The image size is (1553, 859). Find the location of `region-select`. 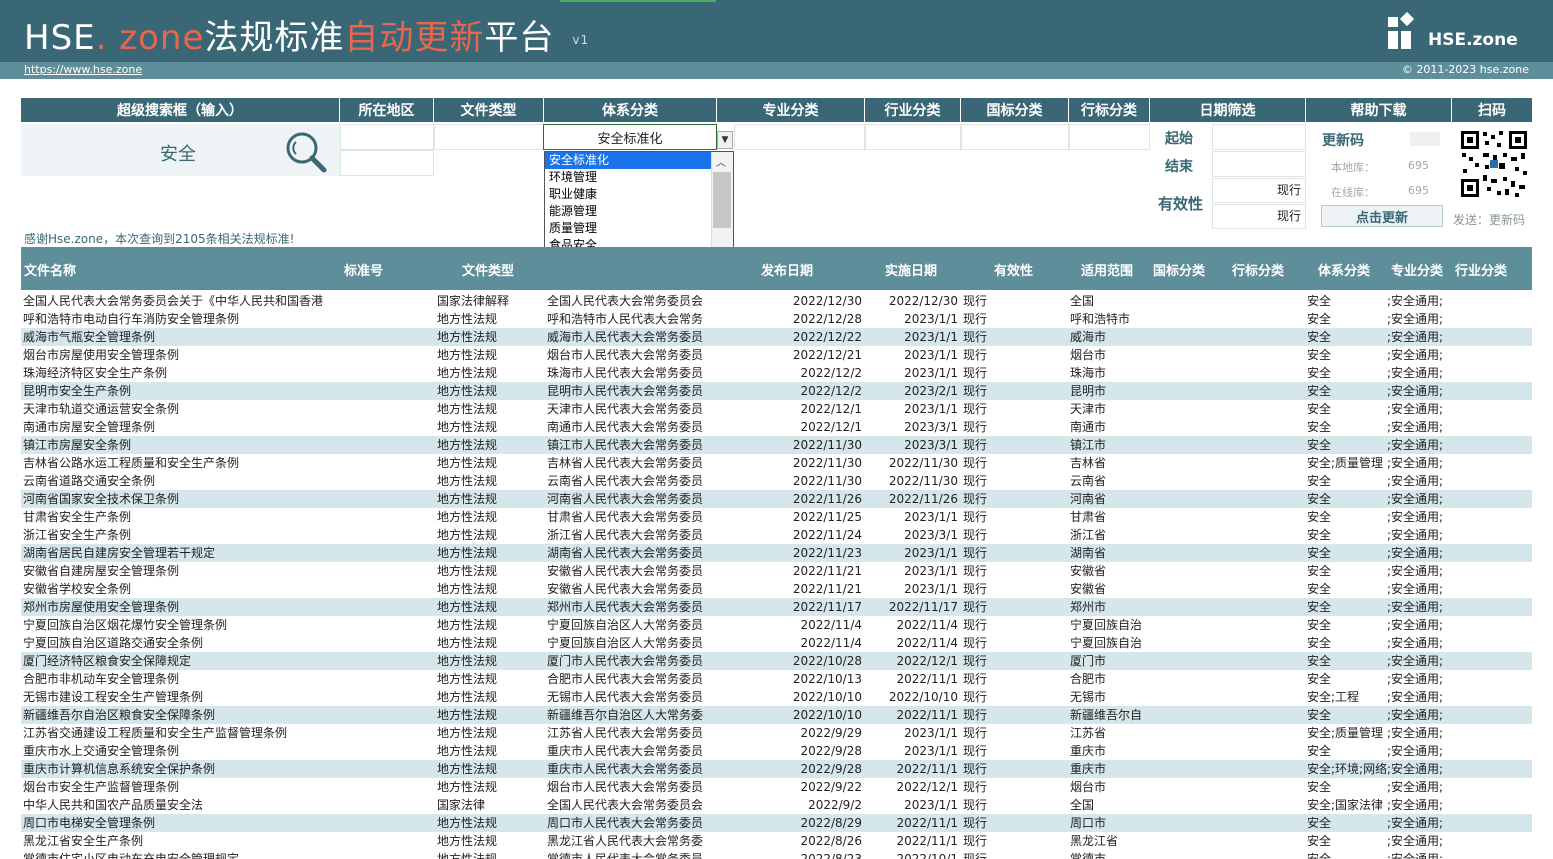

region-select is located at coordinates (387, 137).